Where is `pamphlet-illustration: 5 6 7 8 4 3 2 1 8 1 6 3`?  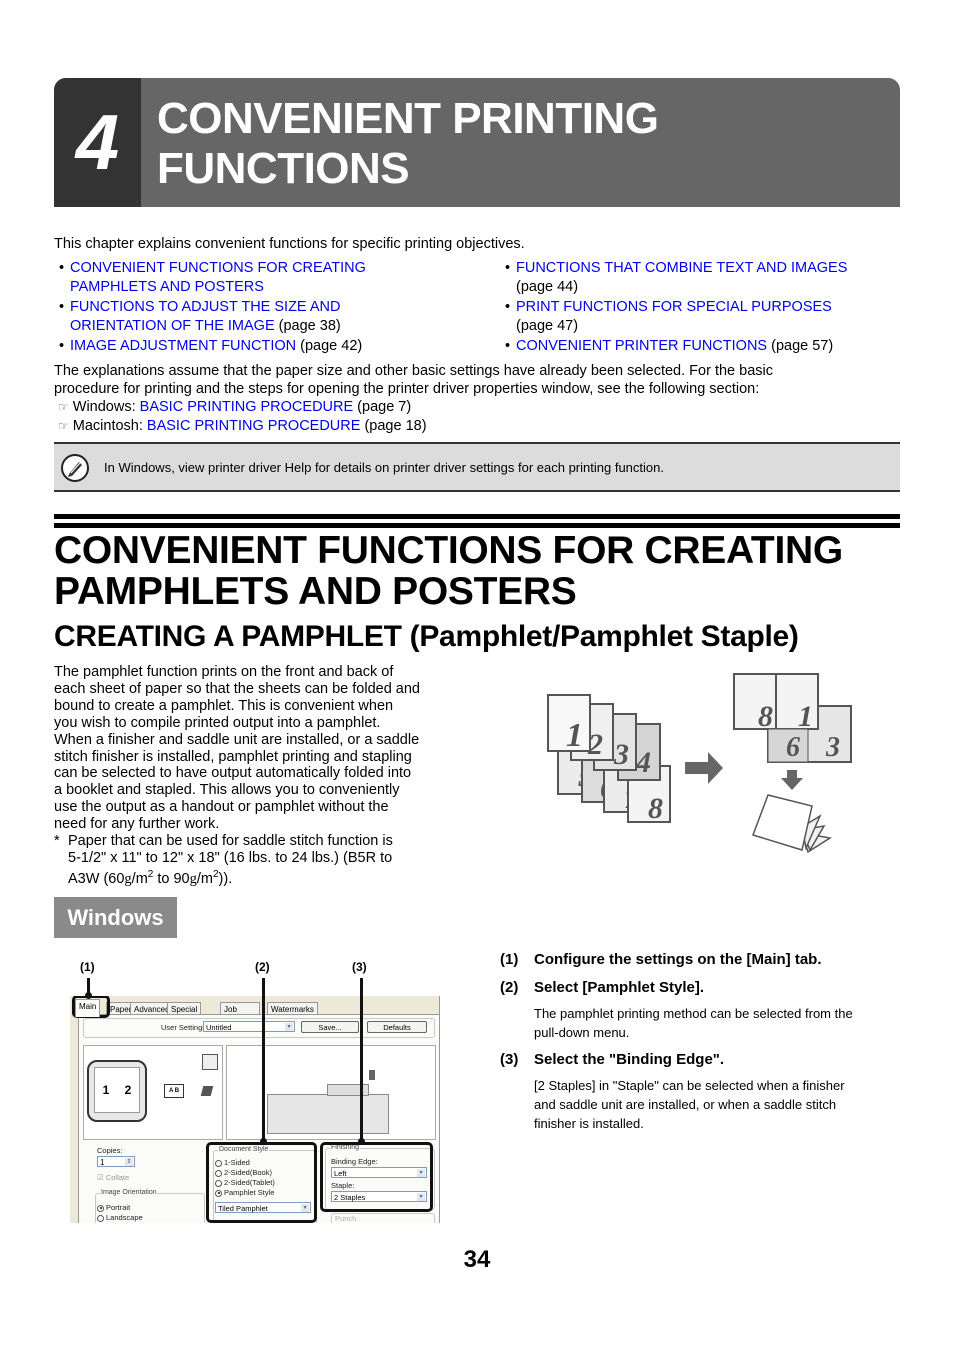 pamphlet-illustration: 5 6 7 8 4 3 2 1 8 1 6 3 is located at coordinates (699, 763).